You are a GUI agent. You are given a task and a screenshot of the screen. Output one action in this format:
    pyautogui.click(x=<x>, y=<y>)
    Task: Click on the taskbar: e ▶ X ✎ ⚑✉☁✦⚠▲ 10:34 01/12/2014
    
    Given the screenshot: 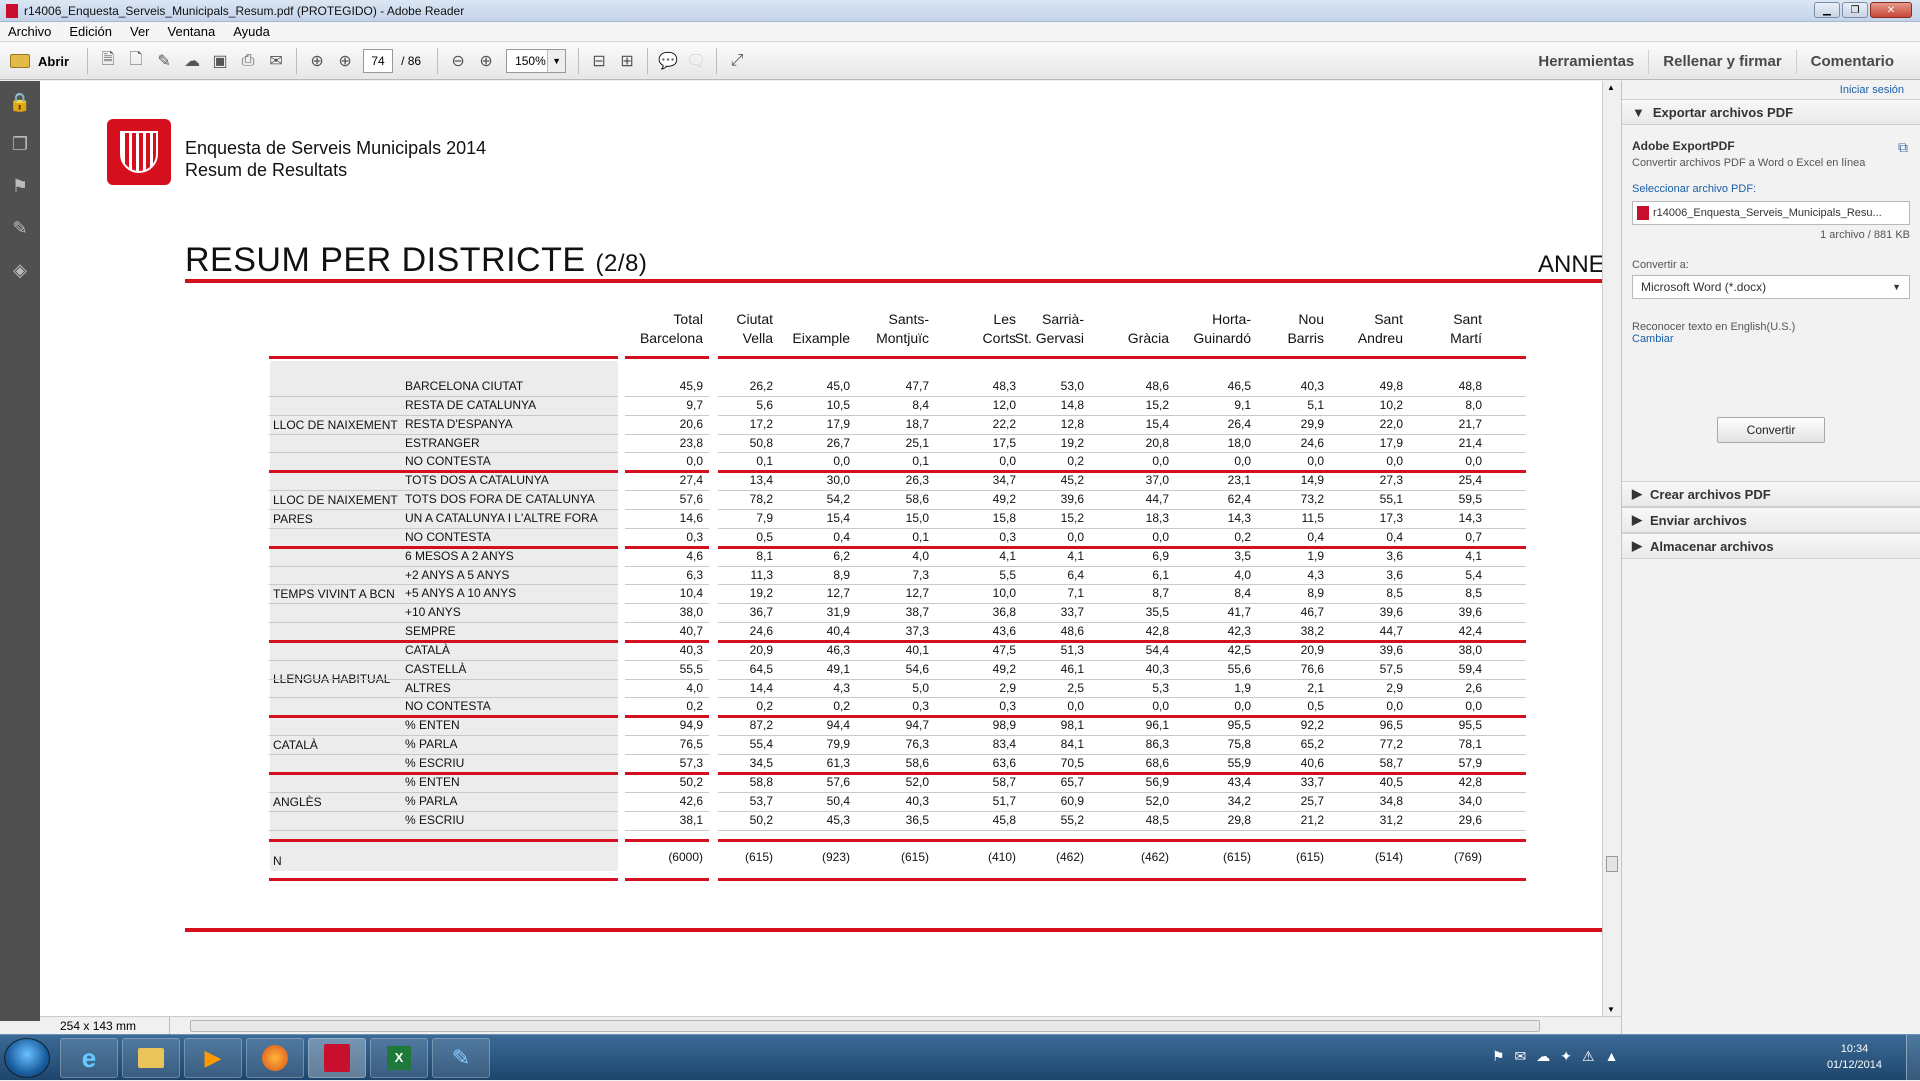 What is the action you would take?
    pyautogui.click(x=960, y=1057)
    